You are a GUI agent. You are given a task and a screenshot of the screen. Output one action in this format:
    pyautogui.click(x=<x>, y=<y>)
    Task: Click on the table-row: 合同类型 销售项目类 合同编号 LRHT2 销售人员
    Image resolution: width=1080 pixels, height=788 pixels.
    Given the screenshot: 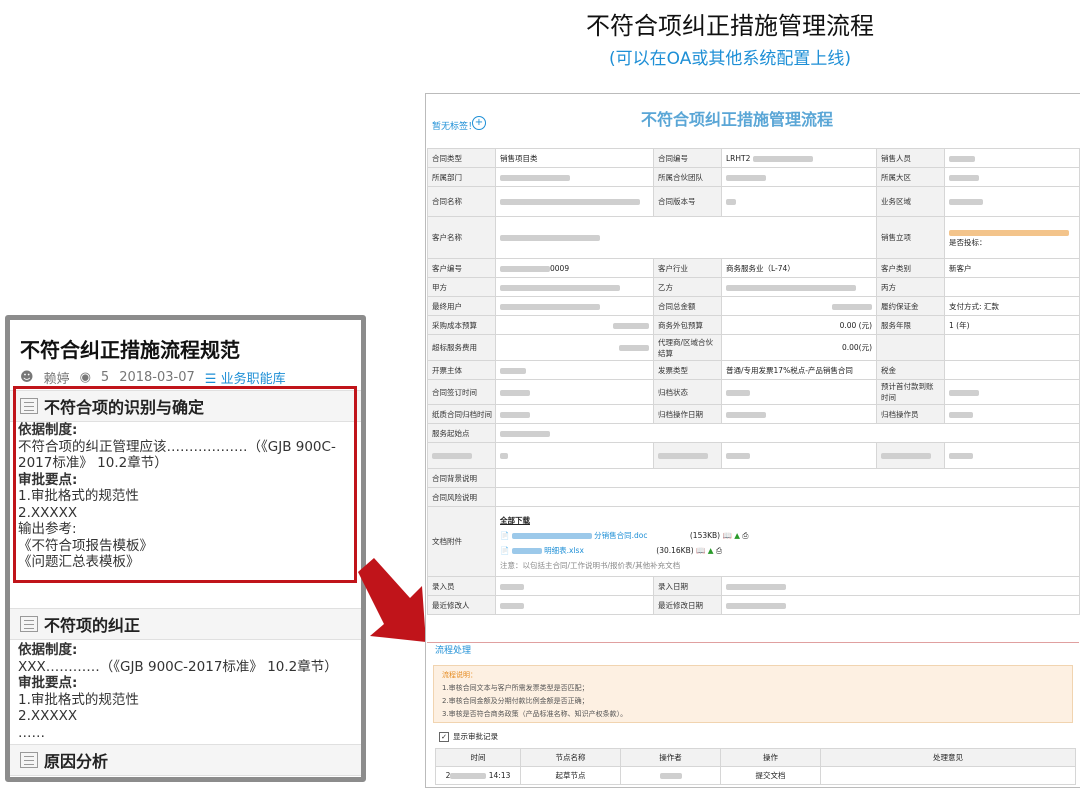 What is the action you would take?
    pyautogui.click(x=753, y=158)
    